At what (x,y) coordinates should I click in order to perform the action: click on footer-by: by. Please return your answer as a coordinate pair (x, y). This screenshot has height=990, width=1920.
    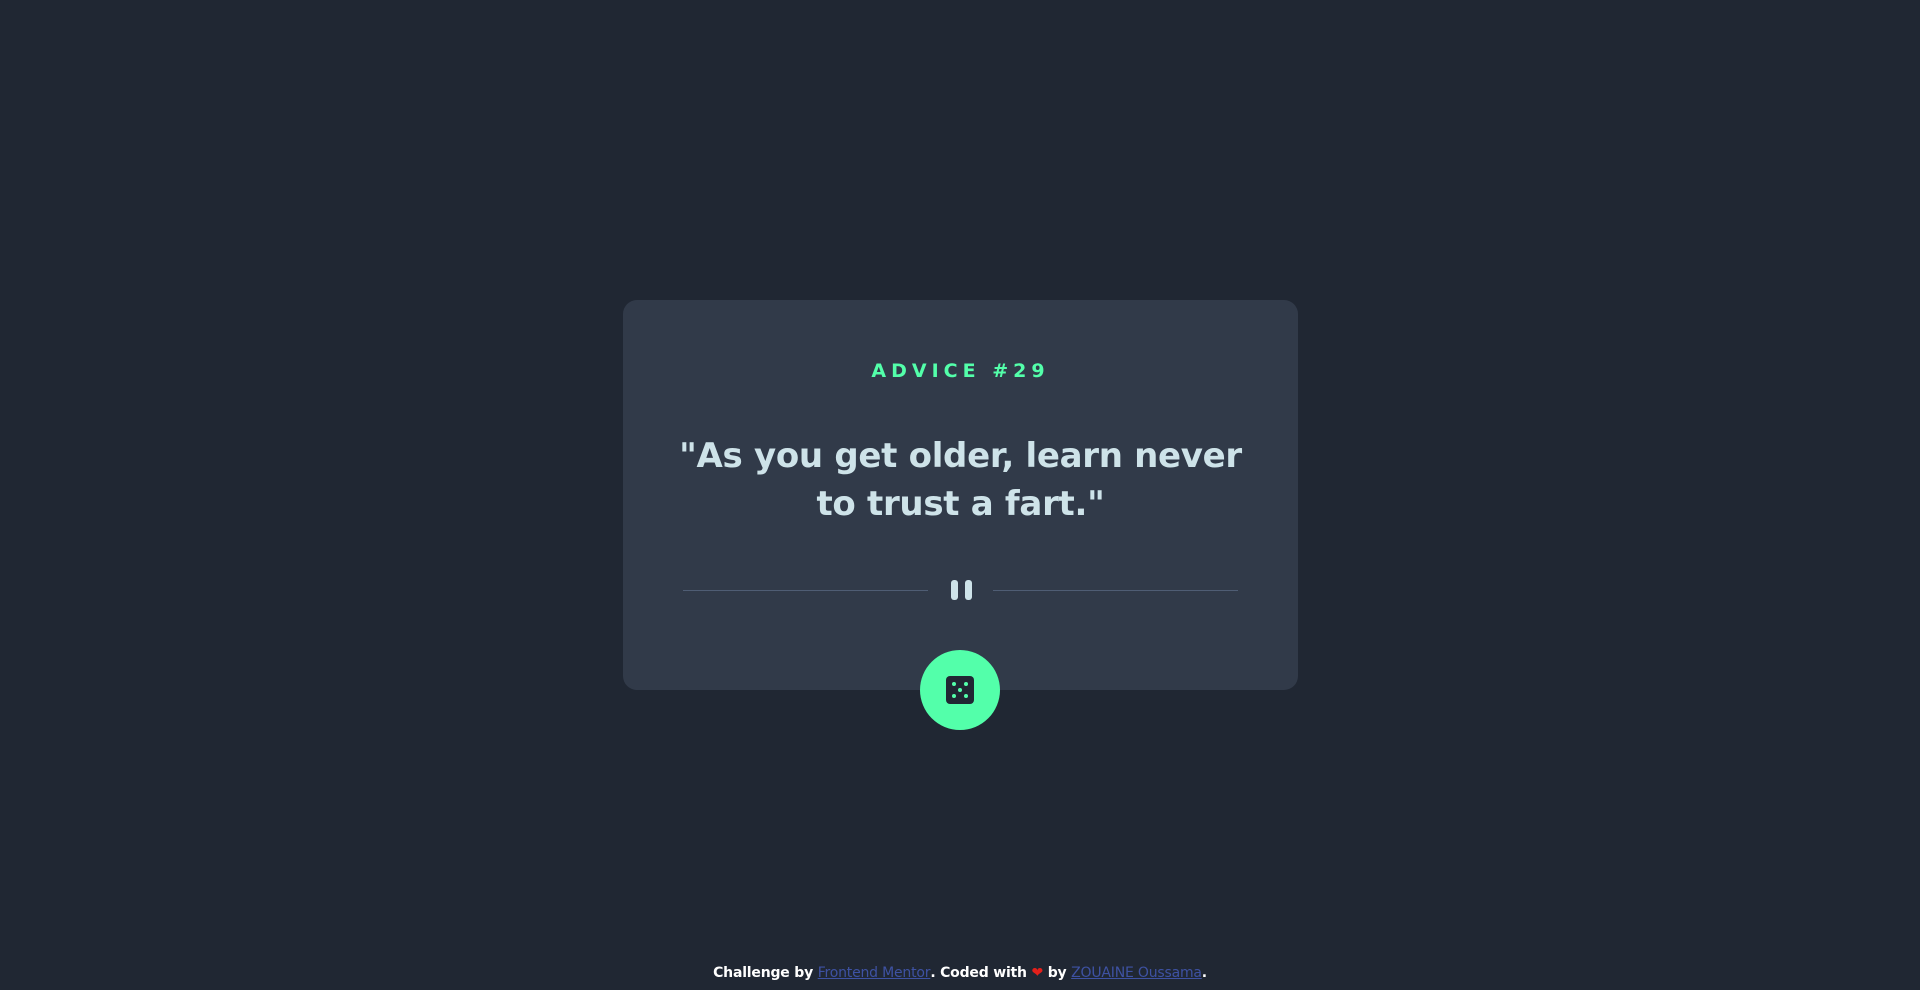
    Looking at the image, I should click on (1057, 973).